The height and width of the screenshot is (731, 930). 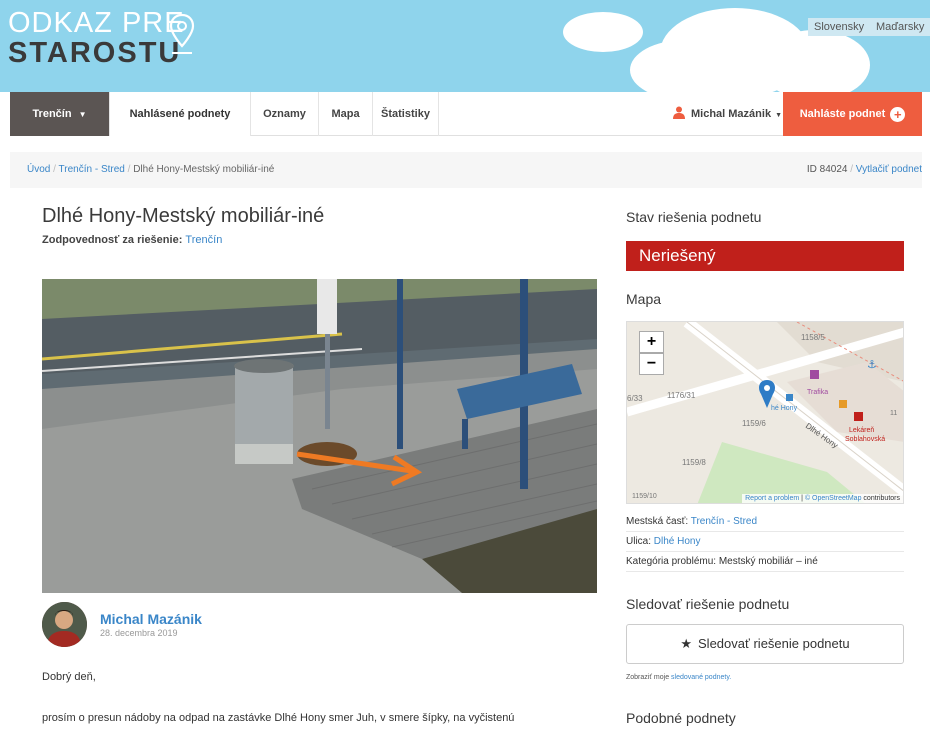 What do you see at coordinates (772, 498) in the screenshot?
I see `report-problem-link: Report a problem` at bounding box center [772, 498].